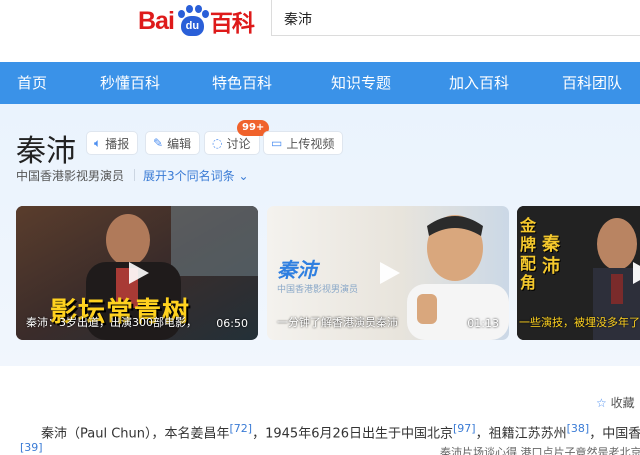  I want to click on video-overlay-vertical-2: 秦沛, so click(551, 255).